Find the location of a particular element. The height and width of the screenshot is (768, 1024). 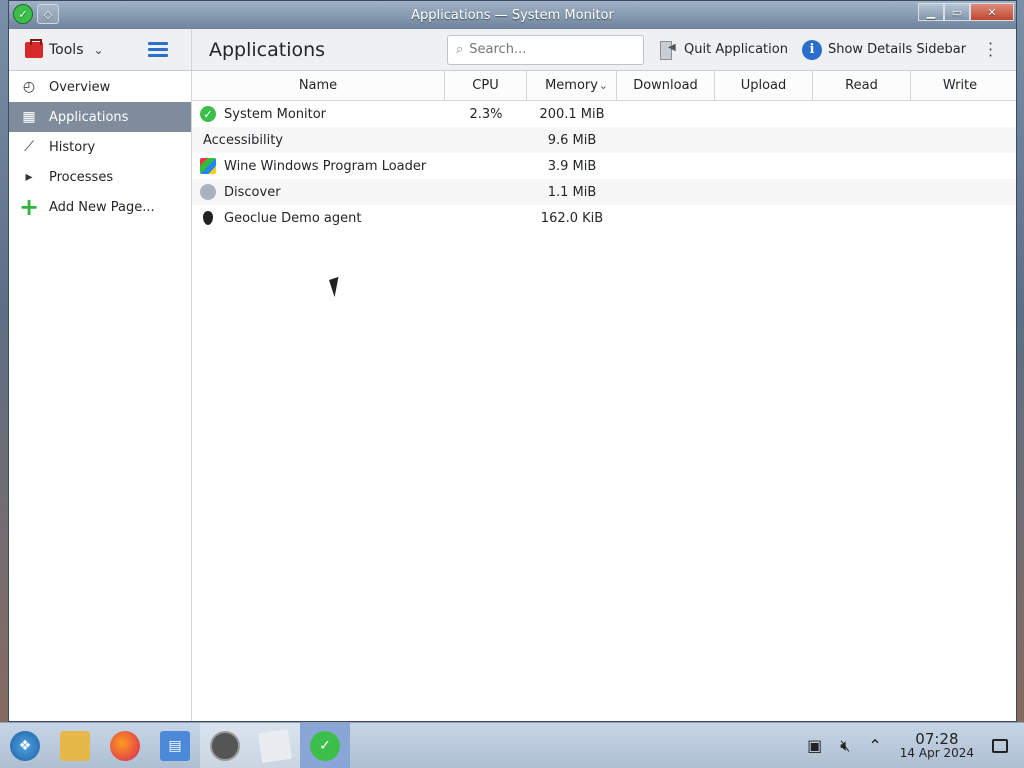

row-cpu: 2.3% is located at coordinates (486, 114).